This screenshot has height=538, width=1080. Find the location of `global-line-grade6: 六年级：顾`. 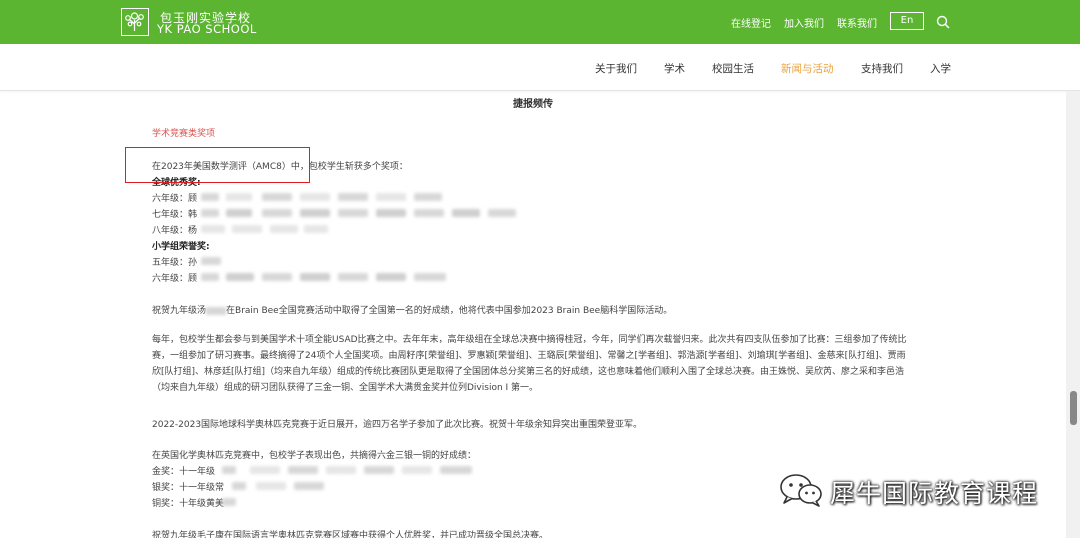

global-line-grade6: 六年级：顾 is located at coordinates (175, 199).